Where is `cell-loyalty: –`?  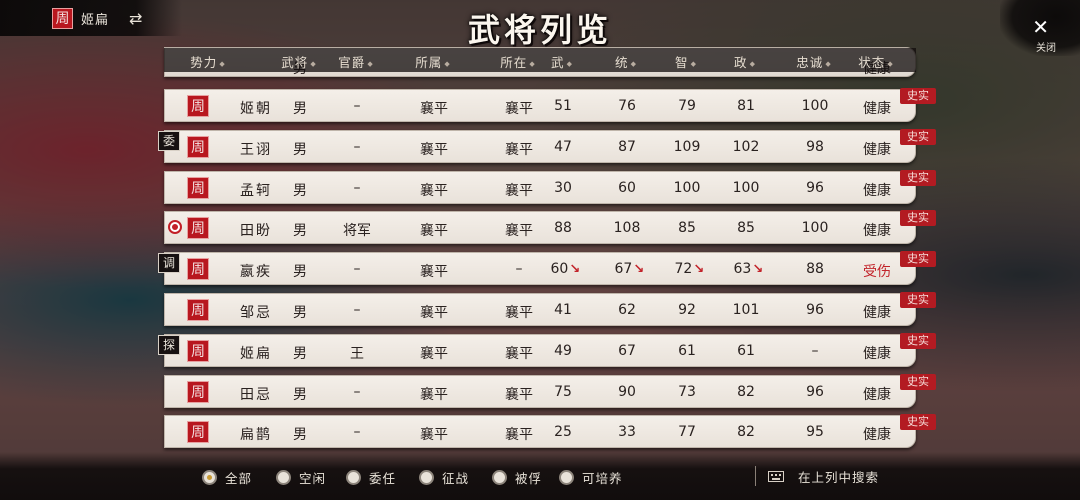 cell-loyalty: – is located at coordinates (815, 351).